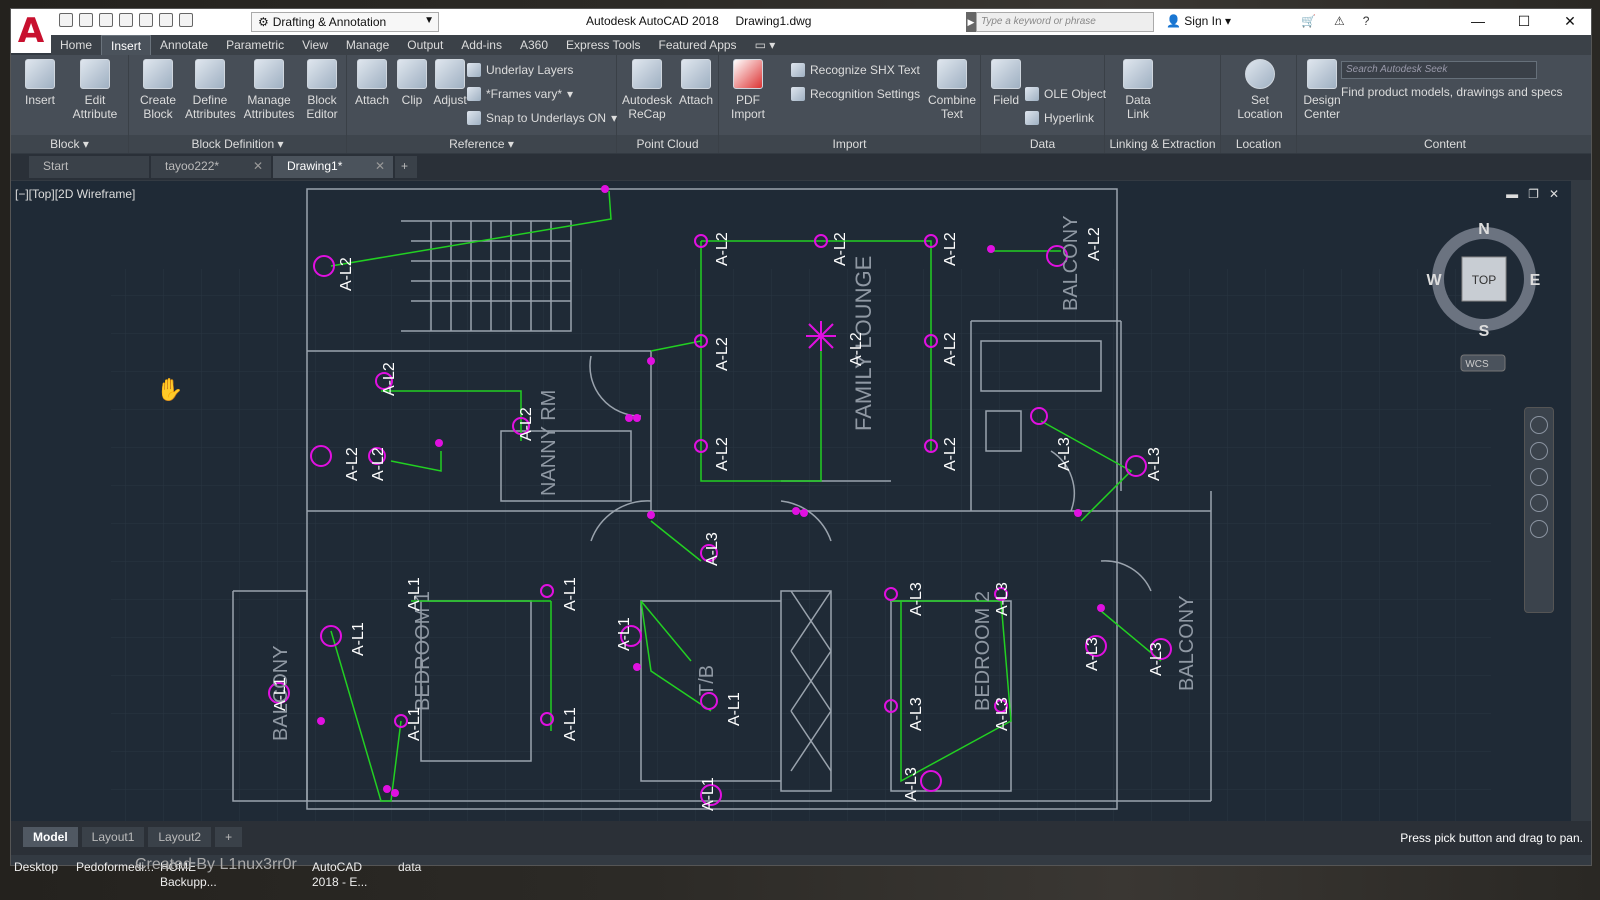 The height and width of the screenshot is (900, 1600). Describe the element at coordinates (520, 94) in the screenshot. I see `frames-vary-dropdown: *Frames vary* ▾` at that location.